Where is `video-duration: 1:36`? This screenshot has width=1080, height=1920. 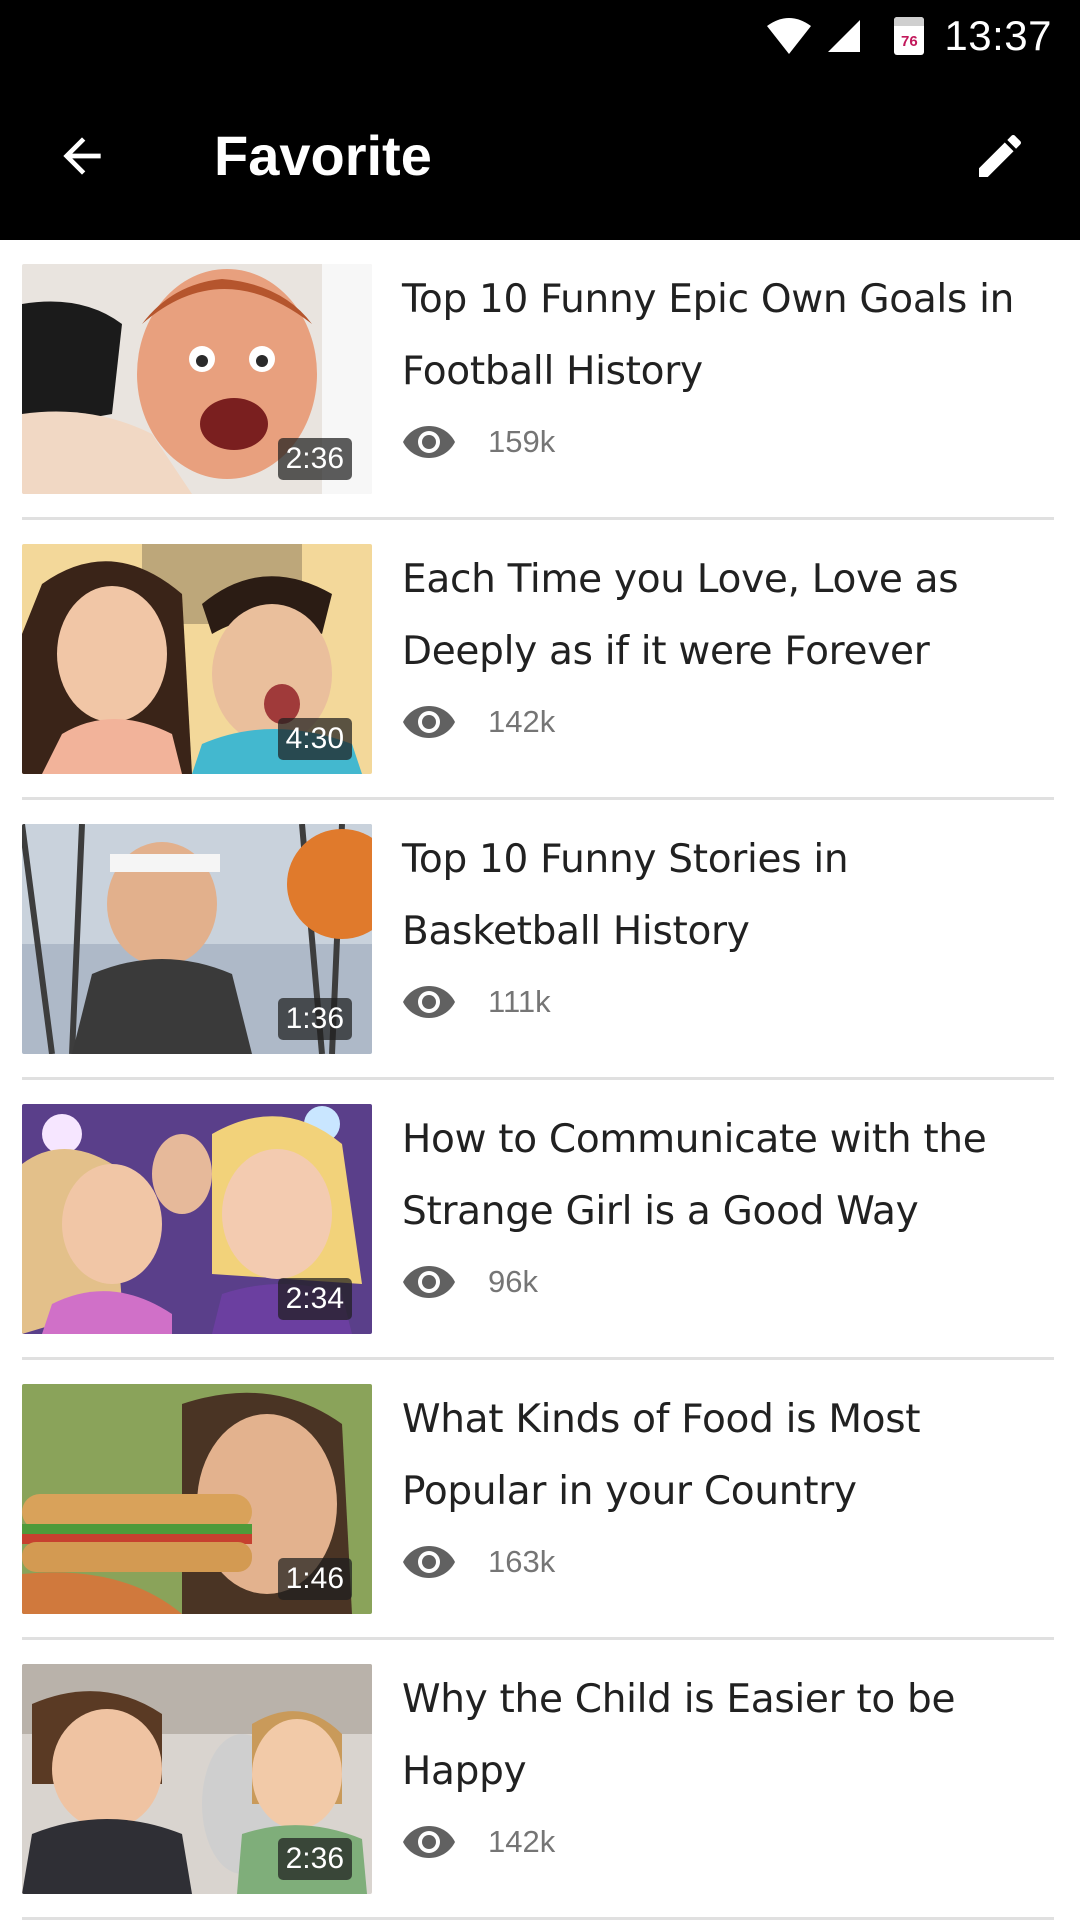 video-duration: 1:36 is located at coordinates (314, 1019).